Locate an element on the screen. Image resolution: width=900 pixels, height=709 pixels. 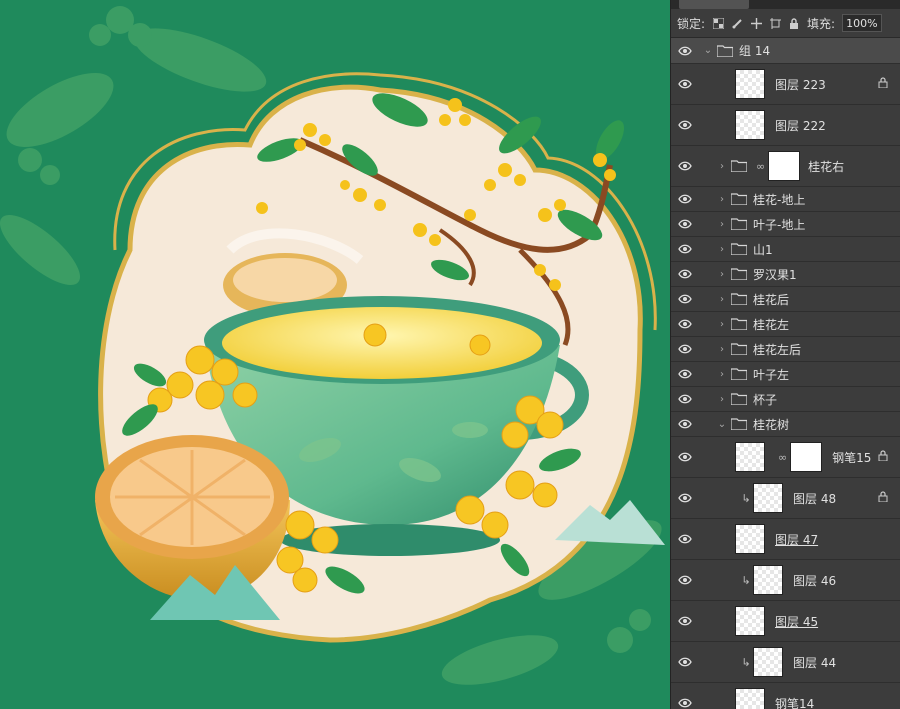
layer-row: › 叶子左 is located at coordinates (785, 374).